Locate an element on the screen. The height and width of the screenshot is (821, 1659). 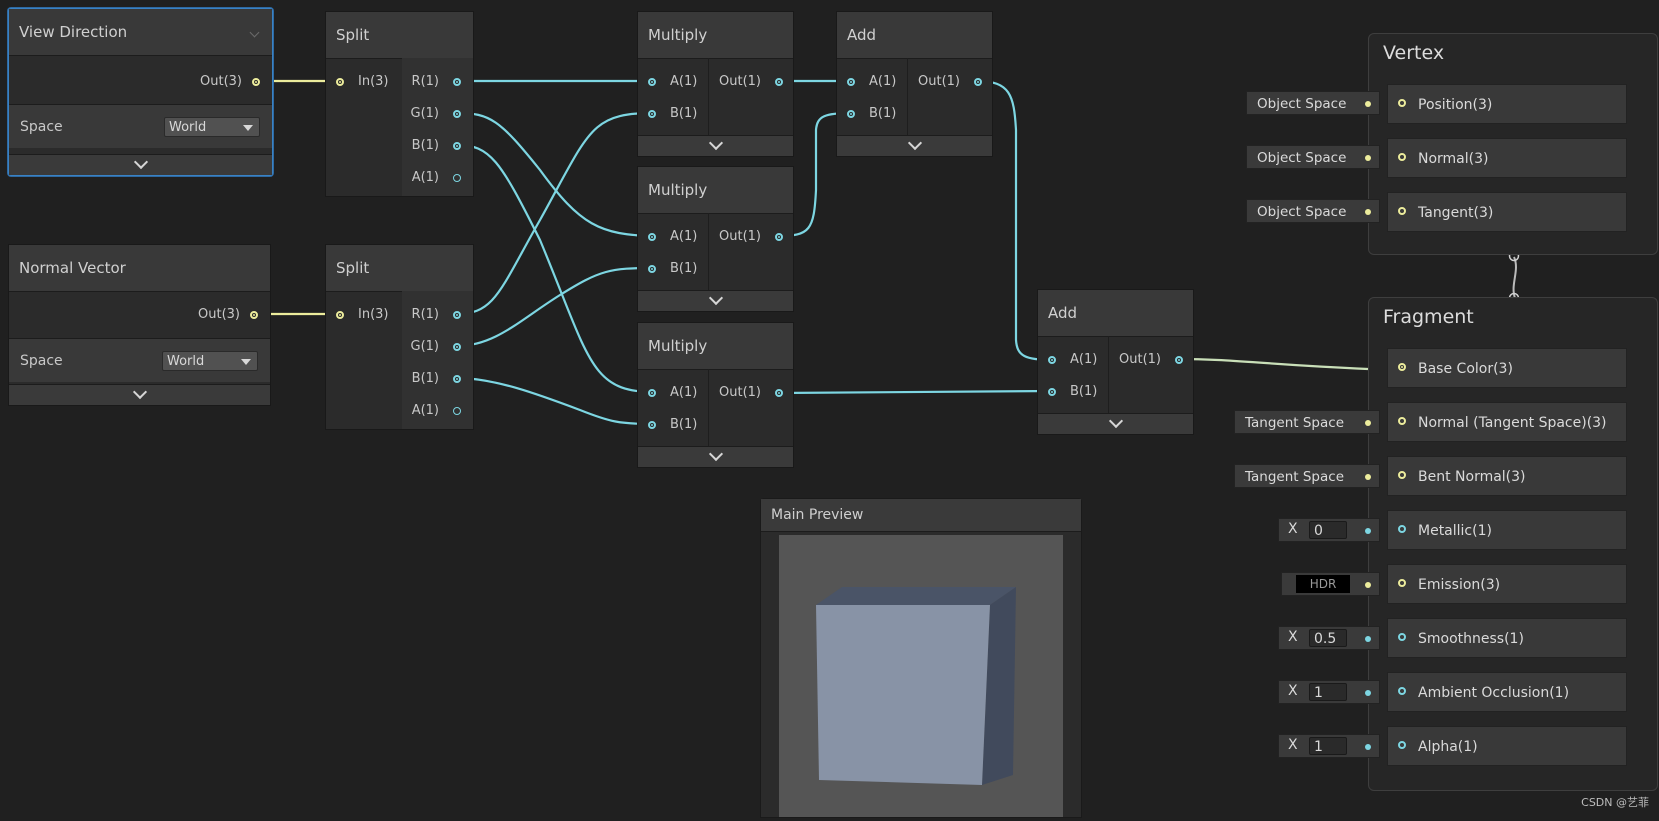
split-node-1: Split In(3) R(1) G(1) B(1) A(1) is located at coordinates (399, 104).